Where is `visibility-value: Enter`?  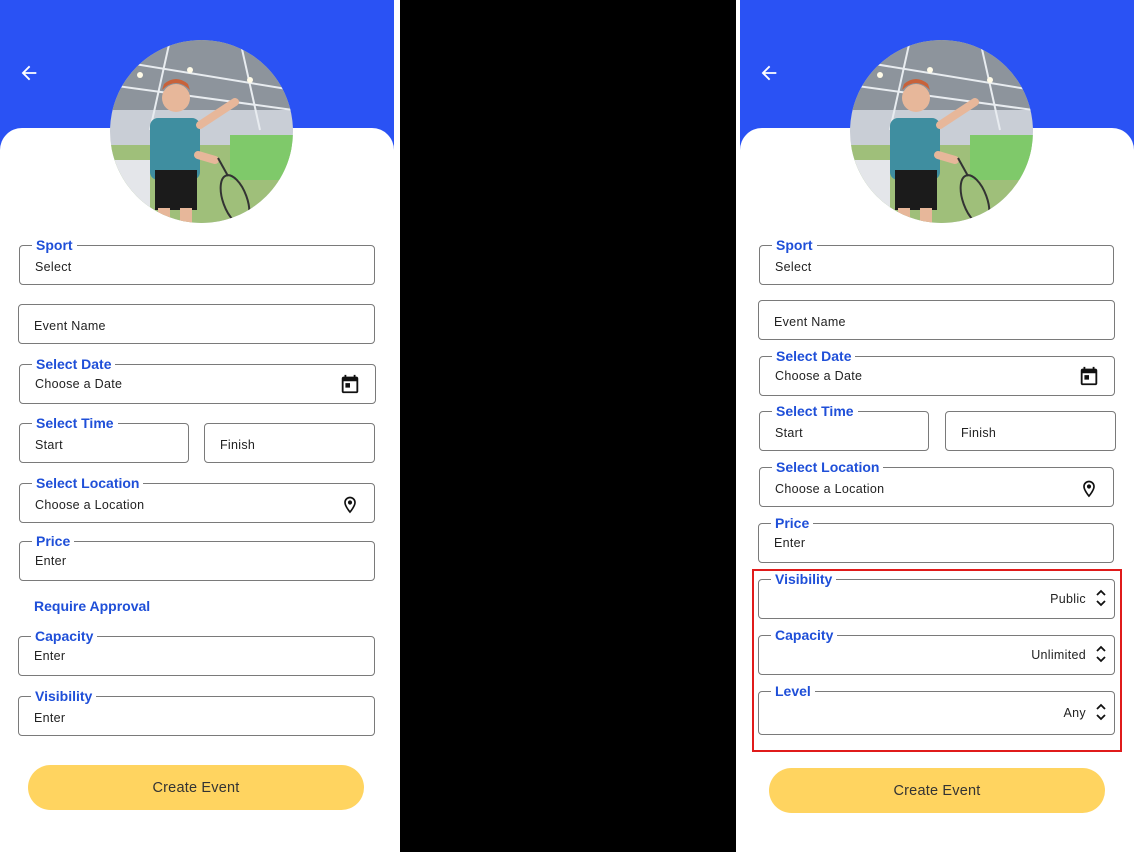
visibility-value: Enter is located at coordinates (50, 718).